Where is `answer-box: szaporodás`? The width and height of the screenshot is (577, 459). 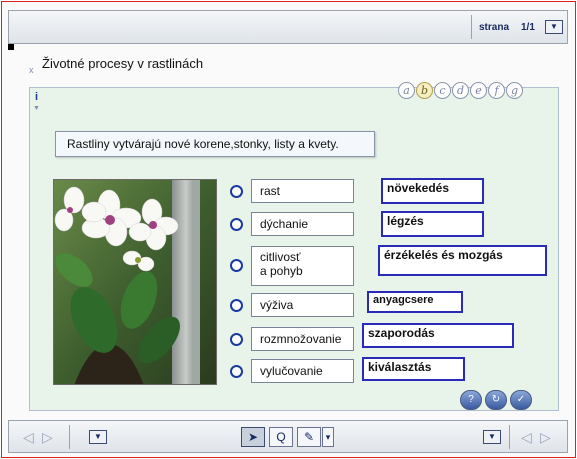 answer-box: szaporodás is located at coordinates (438, 335).